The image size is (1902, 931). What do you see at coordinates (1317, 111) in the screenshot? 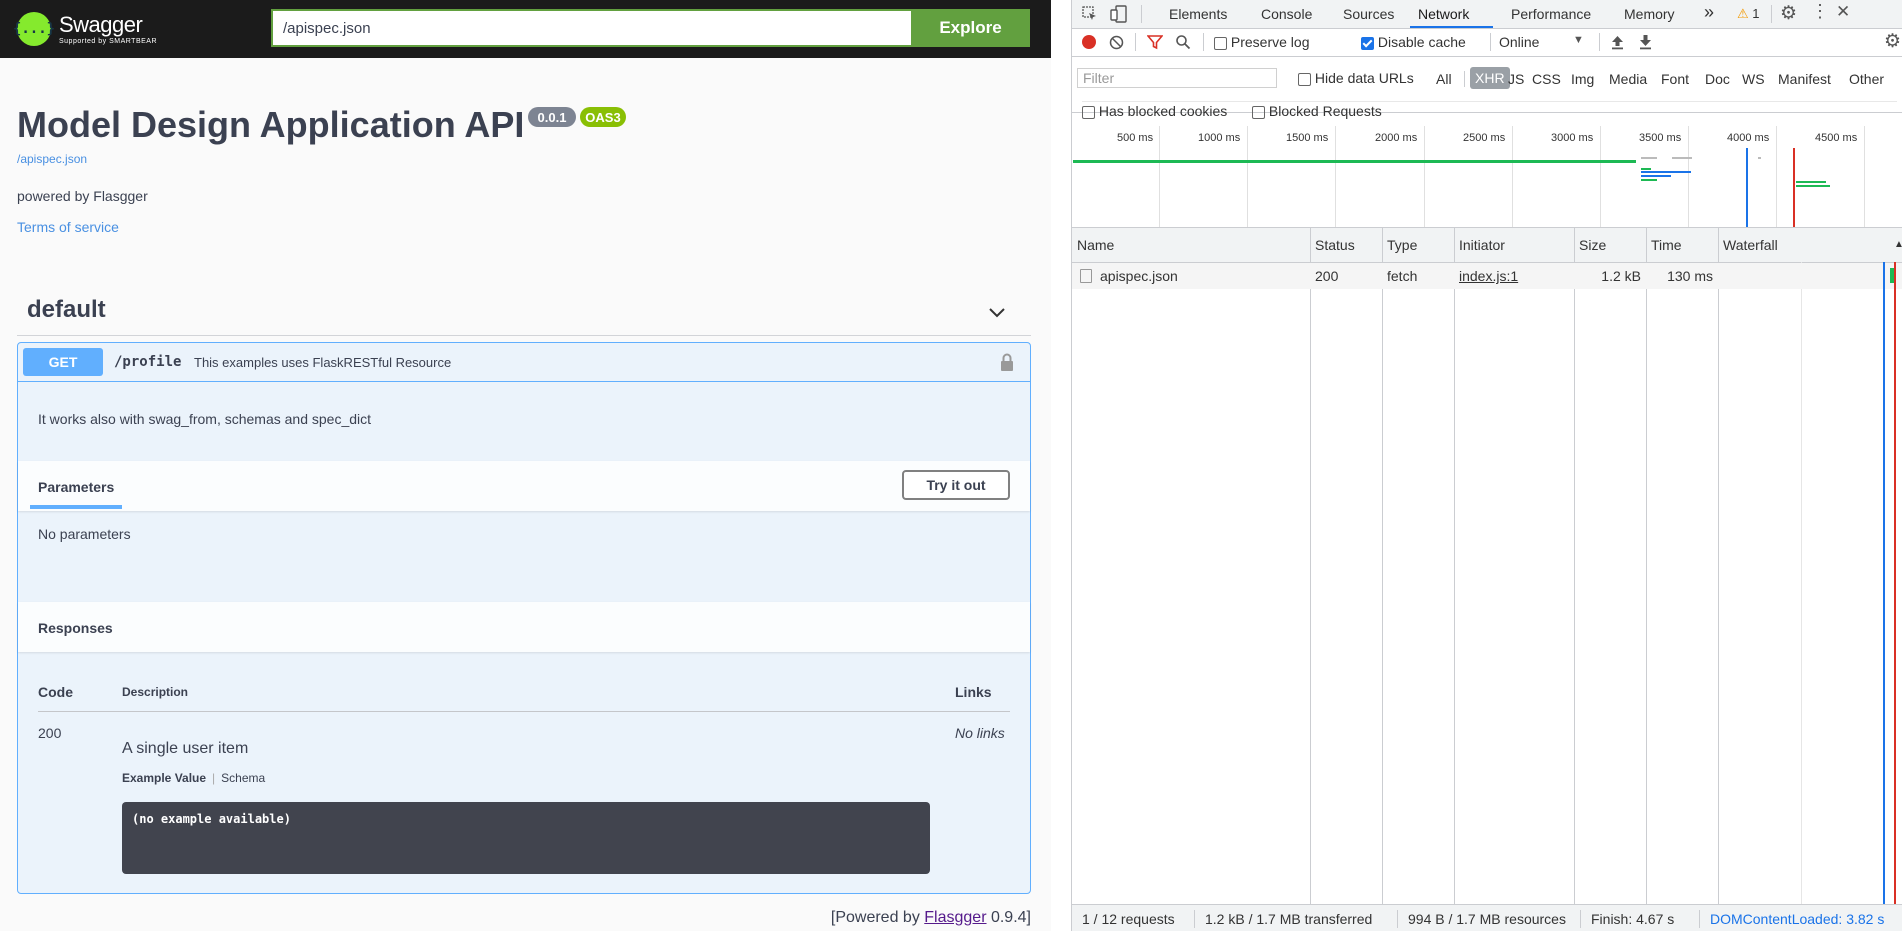
I see `blocked-requests-checkbox: Blocked Requests` at bounding box center [1317, 111].